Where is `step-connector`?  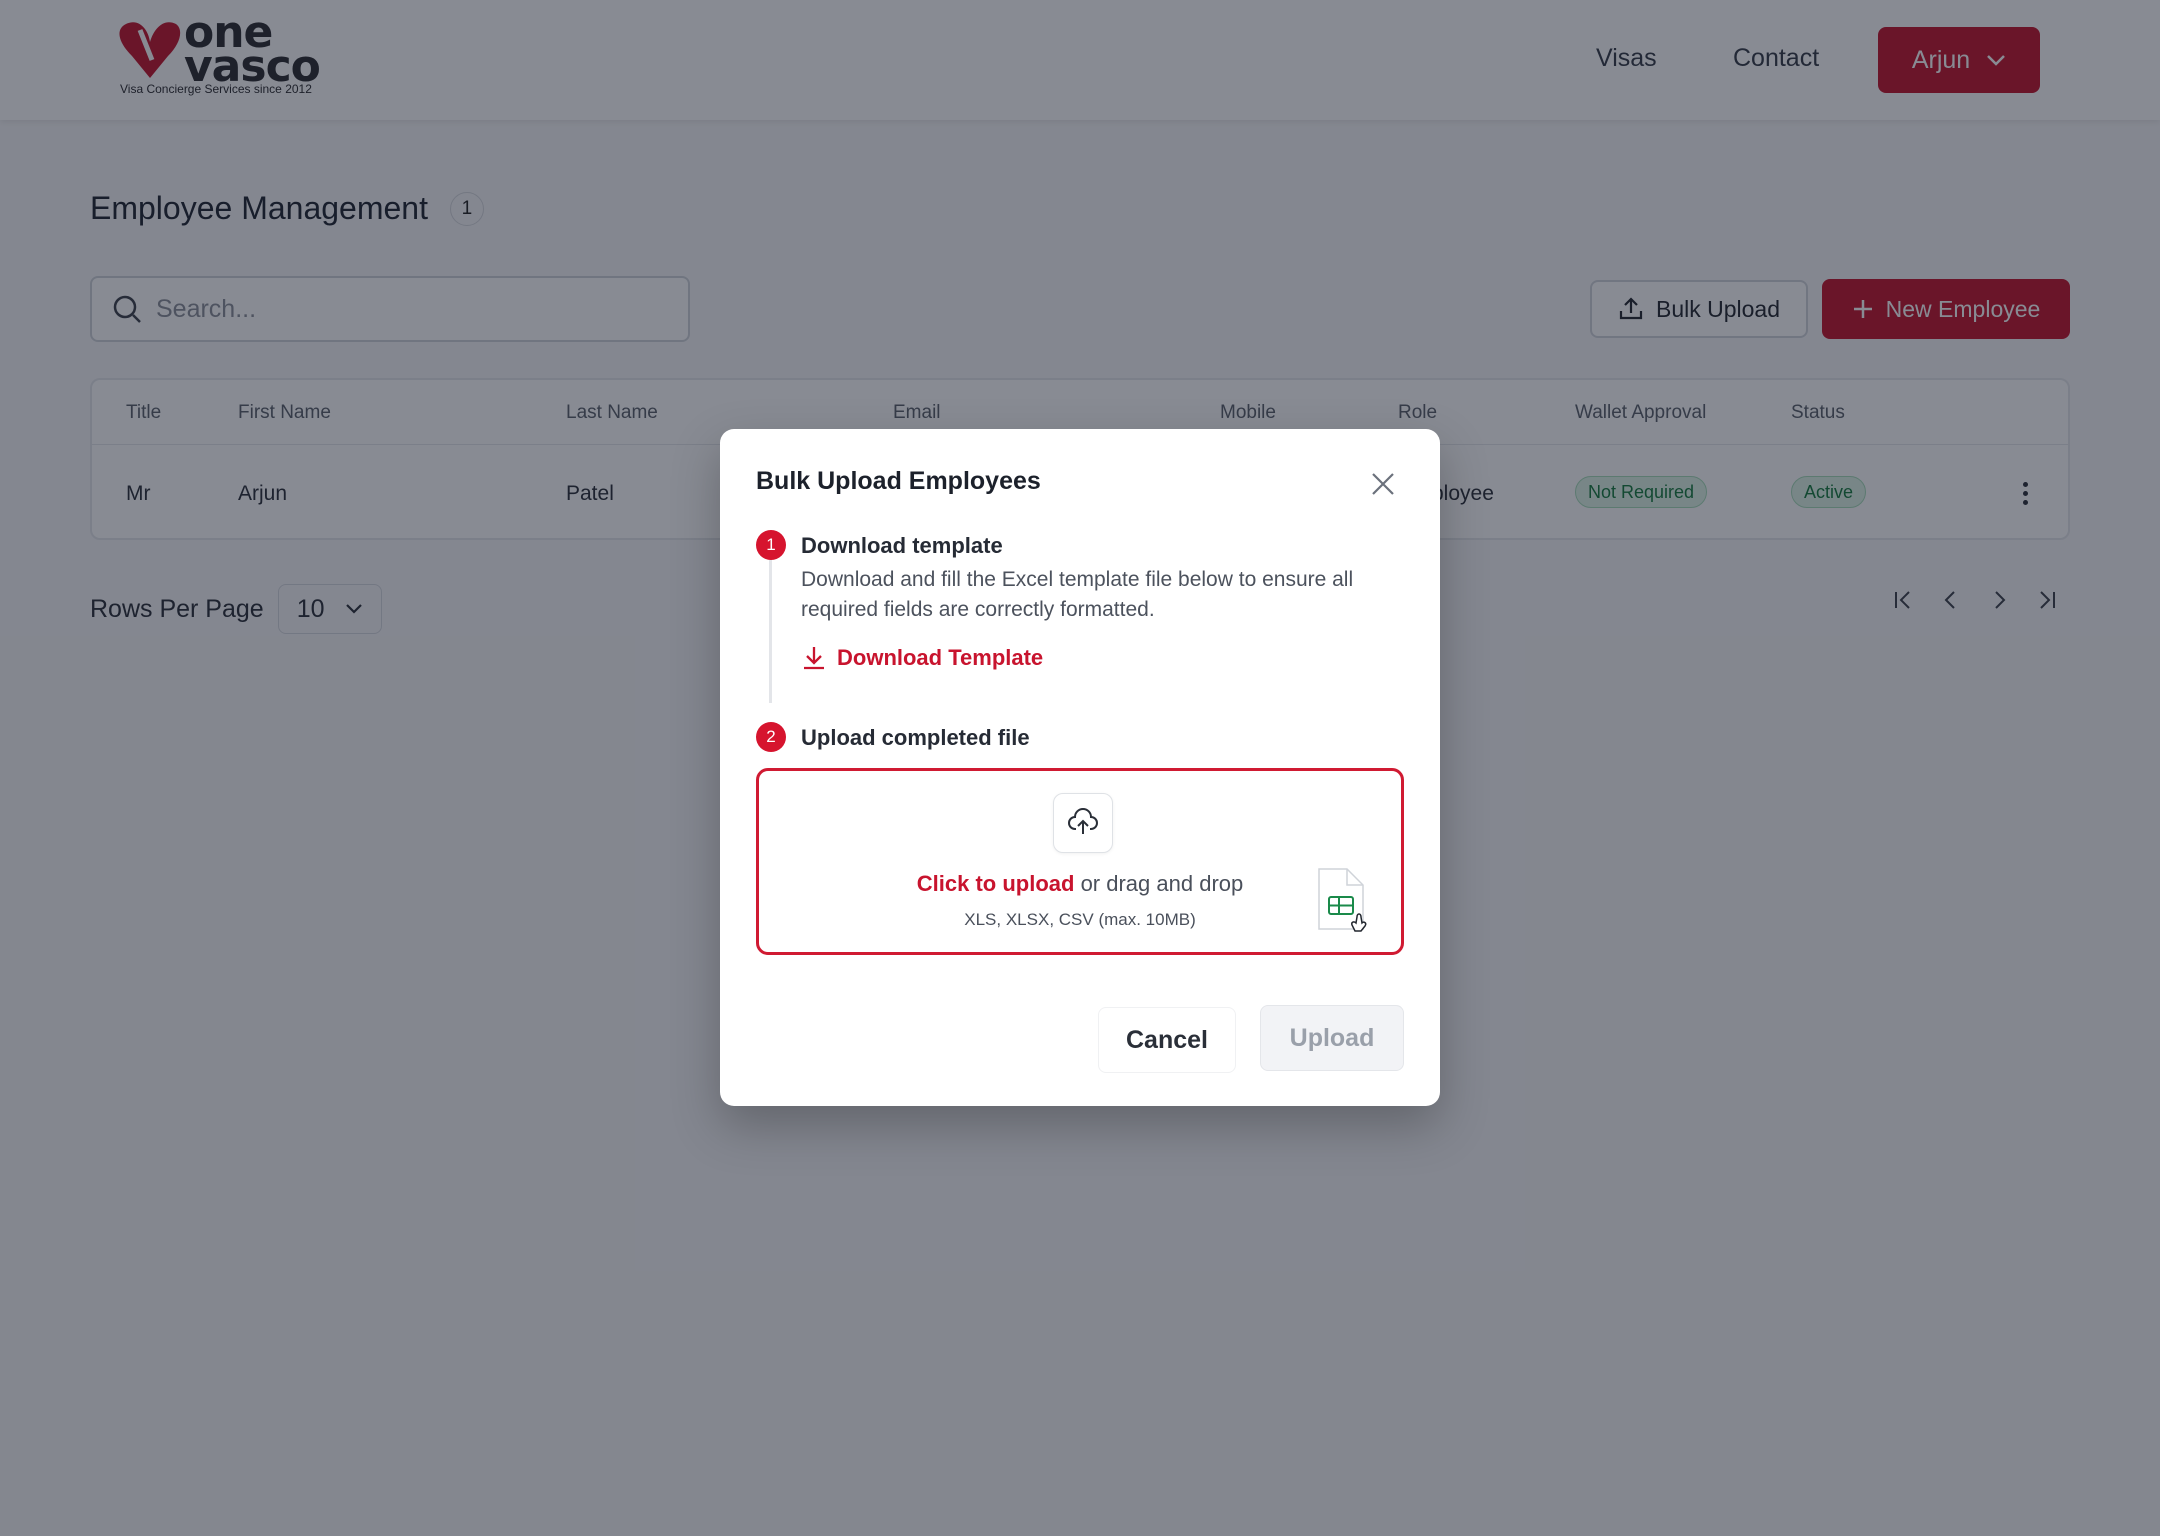
step-connector is located at coordinates (770, 630).